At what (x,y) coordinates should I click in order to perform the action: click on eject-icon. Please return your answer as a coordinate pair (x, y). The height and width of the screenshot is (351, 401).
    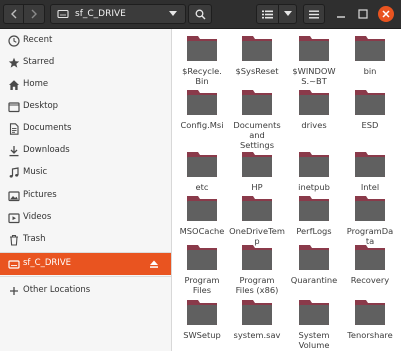
    Looking at the image, I should click on (154, 264).